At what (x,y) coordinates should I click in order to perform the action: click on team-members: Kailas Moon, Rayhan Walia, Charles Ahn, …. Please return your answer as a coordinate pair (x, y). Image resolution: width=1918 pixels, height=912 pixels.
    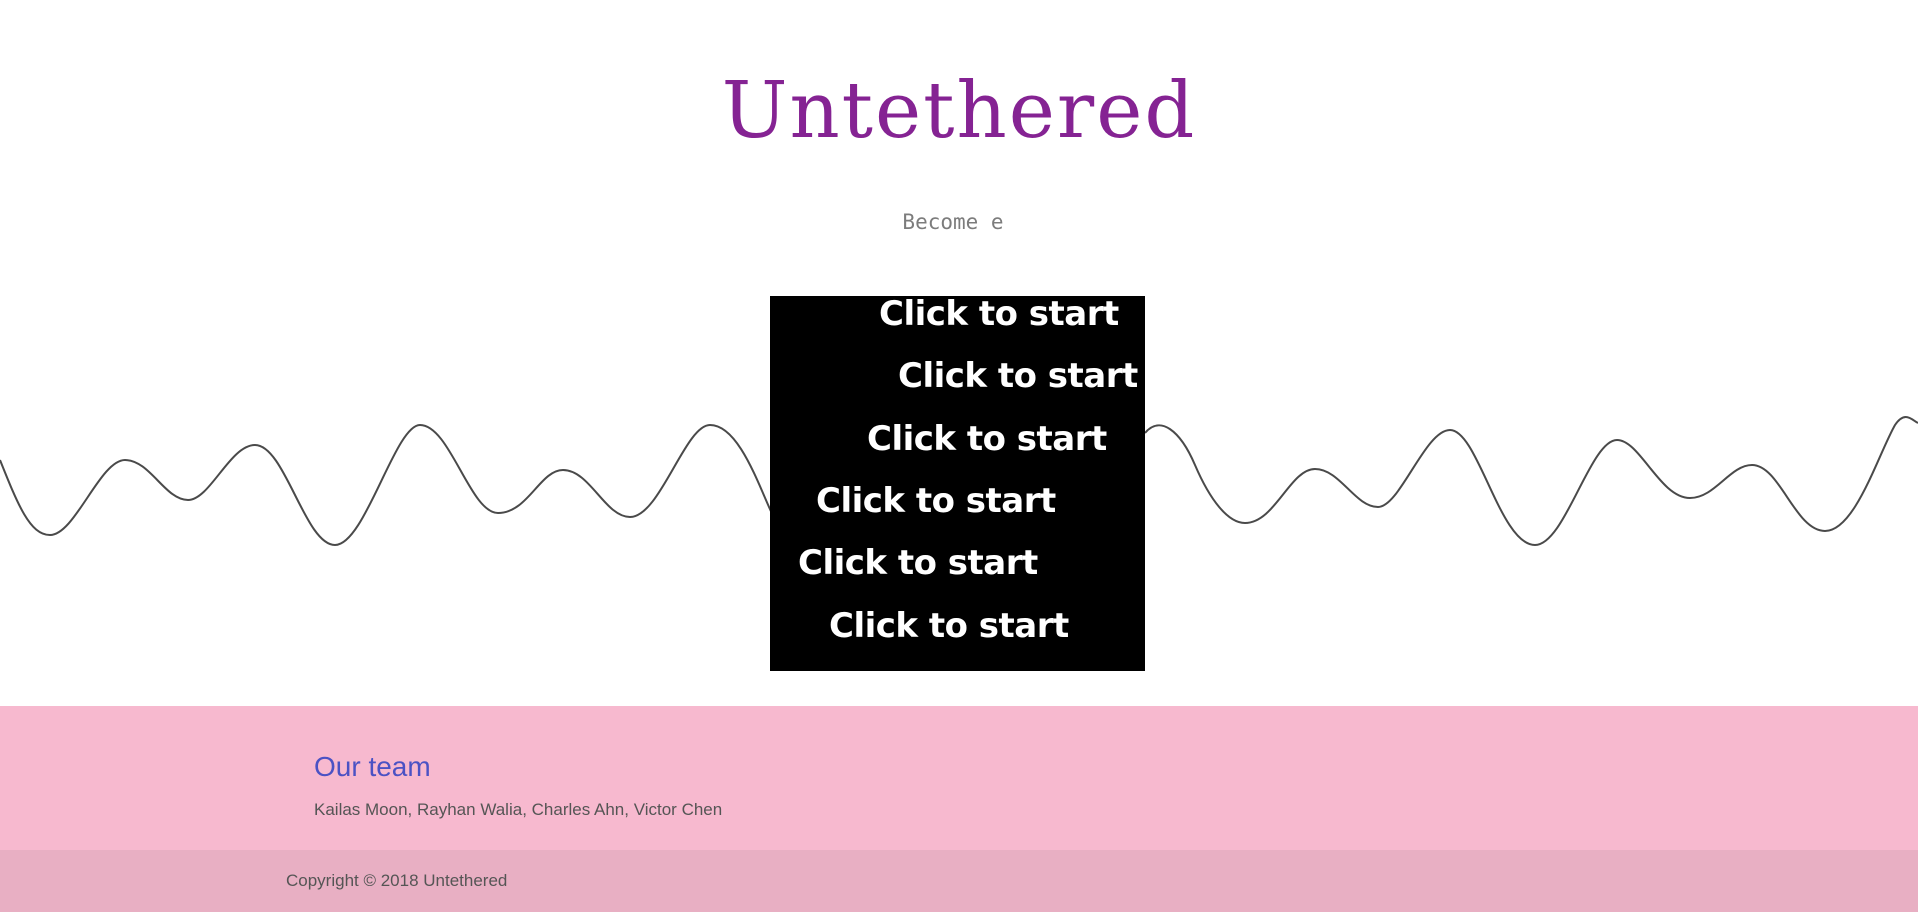
    Looking at the image, I should click on (518, 809).